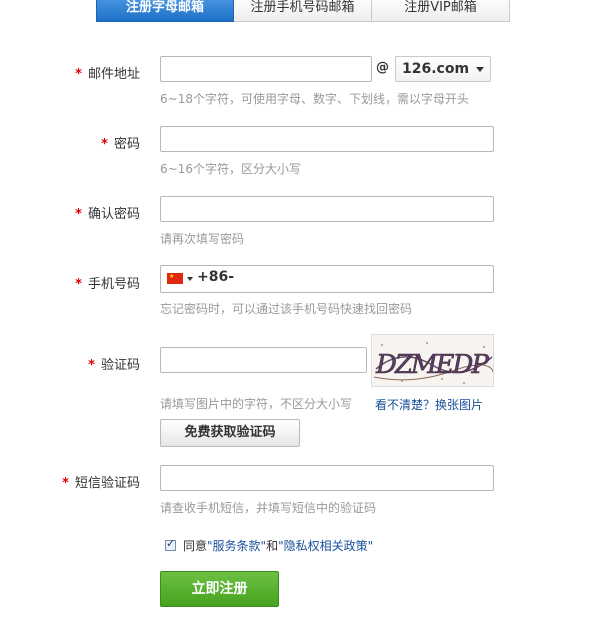 This screenshot has width=615, height=633. Describe the element at coordinates (107, 483) in the screenshot. I see `sms-code-label-text: 短信验证码` at that location.